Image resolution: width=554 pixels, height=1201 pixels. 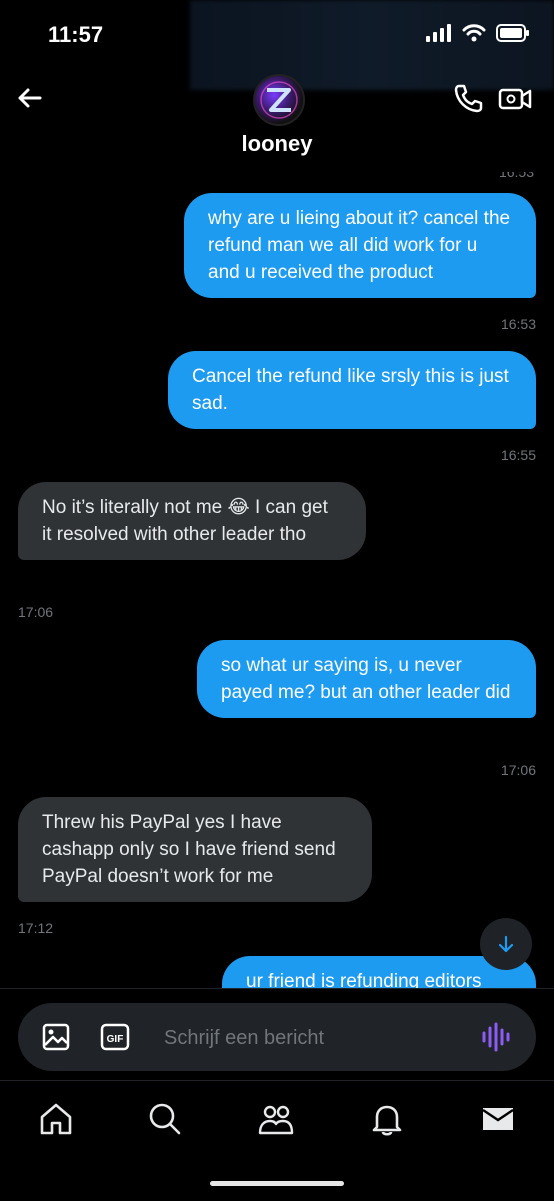 I want to click on phone-icon, so click(x=468, y=98).